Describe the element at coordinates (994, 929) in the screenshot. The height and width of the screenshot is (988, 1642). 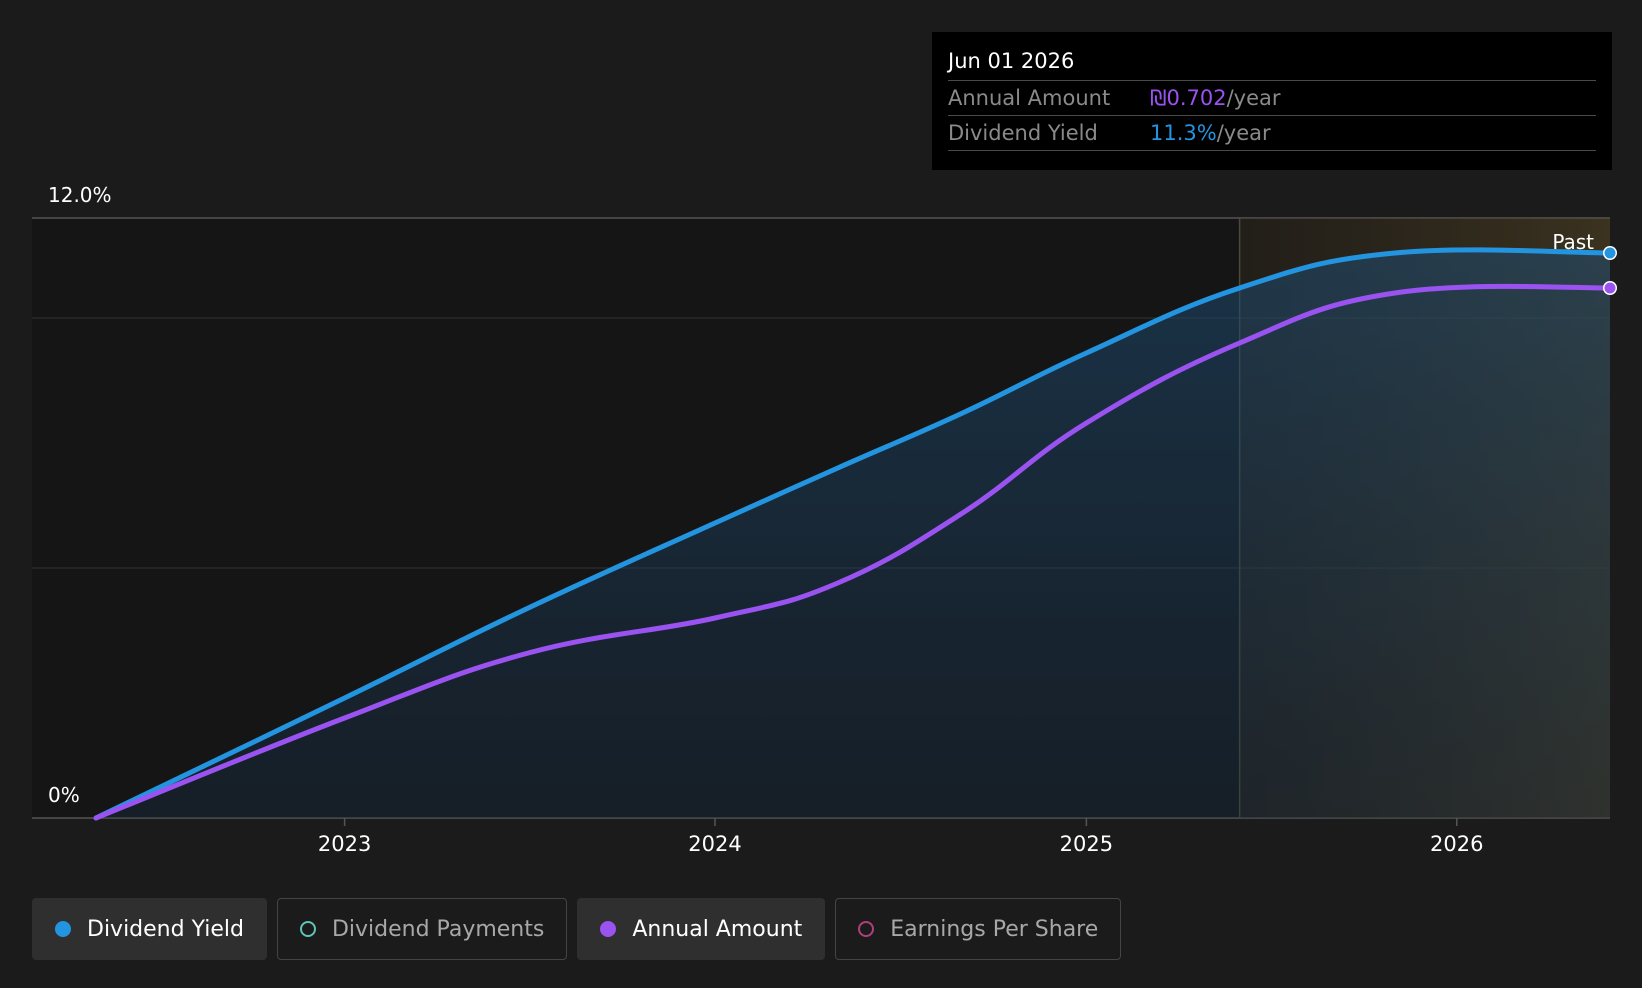
I see `legend-label: Earnings Per Share` at that location.